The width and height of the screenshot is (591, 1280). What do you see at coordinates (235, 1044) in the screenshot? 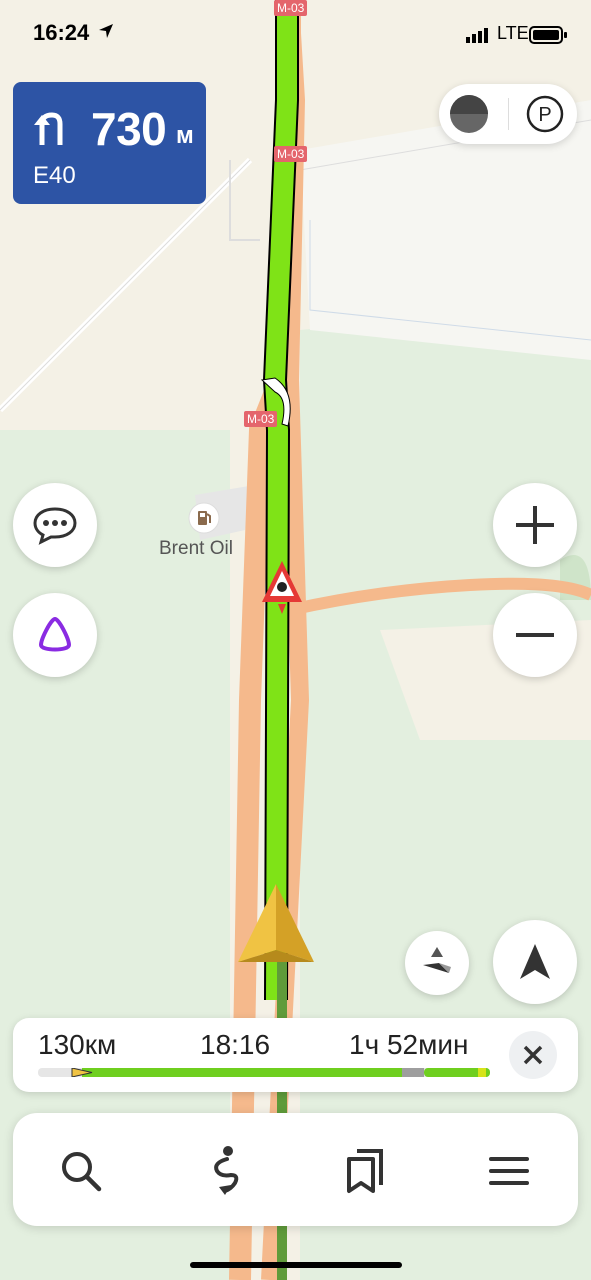
I see `route-eta: 18:16` at bounding box center [235, 1044].